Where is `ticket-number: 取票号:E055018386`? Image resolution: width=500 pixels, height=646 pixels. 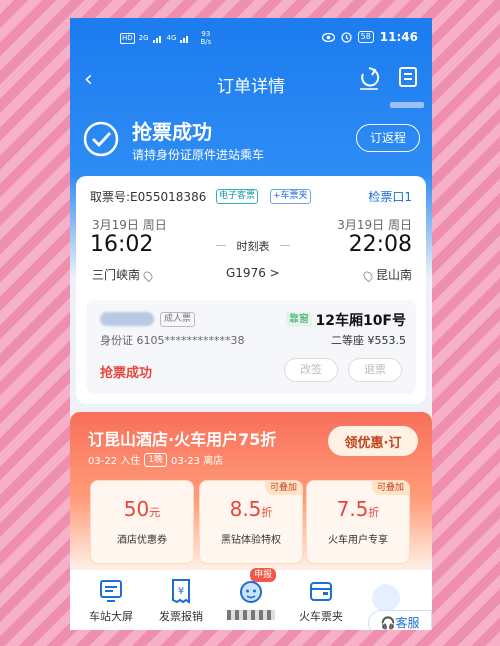 ticket-number: 取票号:E055018386 is located at coordinates (148, 197).